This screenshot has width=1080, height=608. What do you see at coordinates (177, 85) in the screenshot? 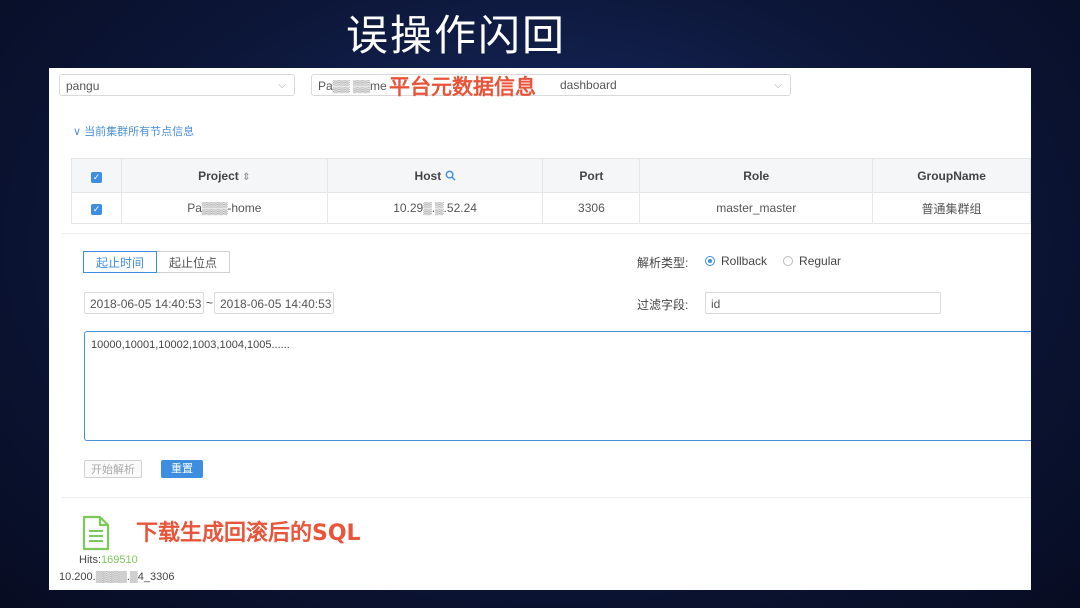
I see `cluster-select: pangu ⌵` at bounding box center [177, 85].